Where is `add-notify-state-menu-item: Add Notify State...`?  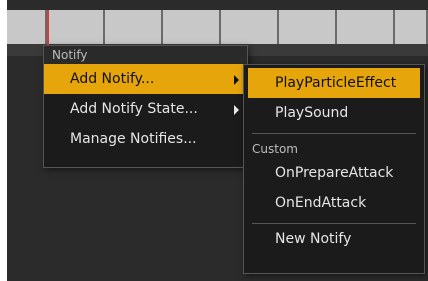 add-notify-state-menu-item: Add Notify State... is located at coordinates (145, 109).